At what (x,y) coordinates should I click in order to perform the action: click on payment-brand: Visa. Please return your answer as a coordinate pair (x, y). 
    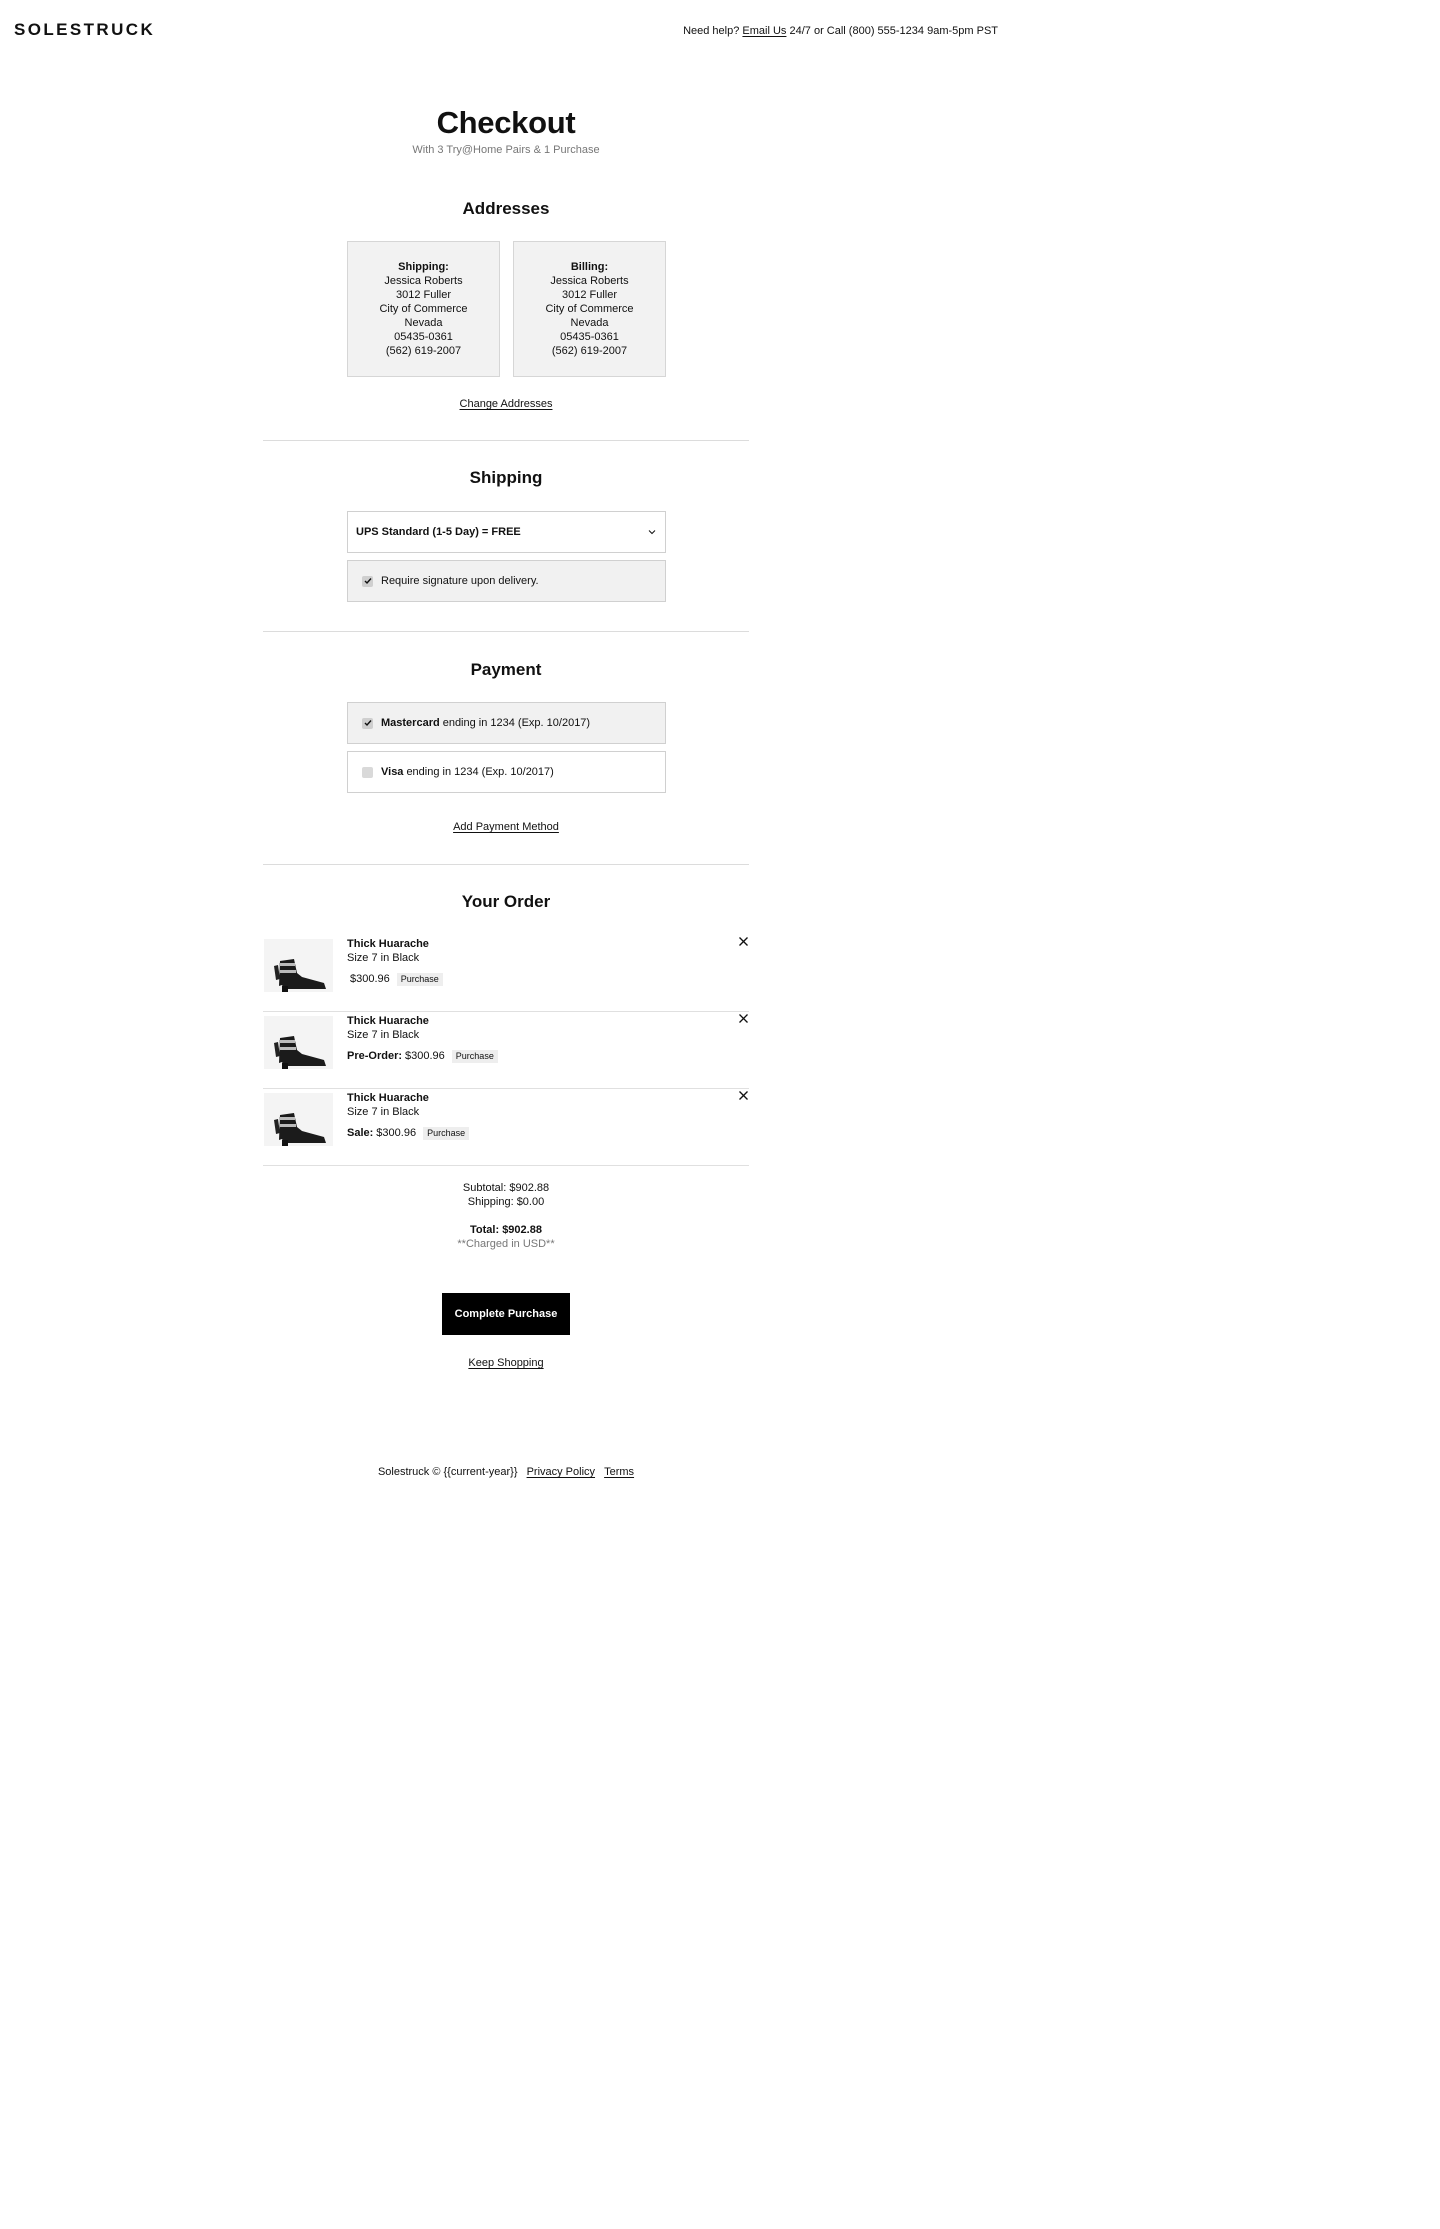
    Looking at the image, I should click on (392, 772).